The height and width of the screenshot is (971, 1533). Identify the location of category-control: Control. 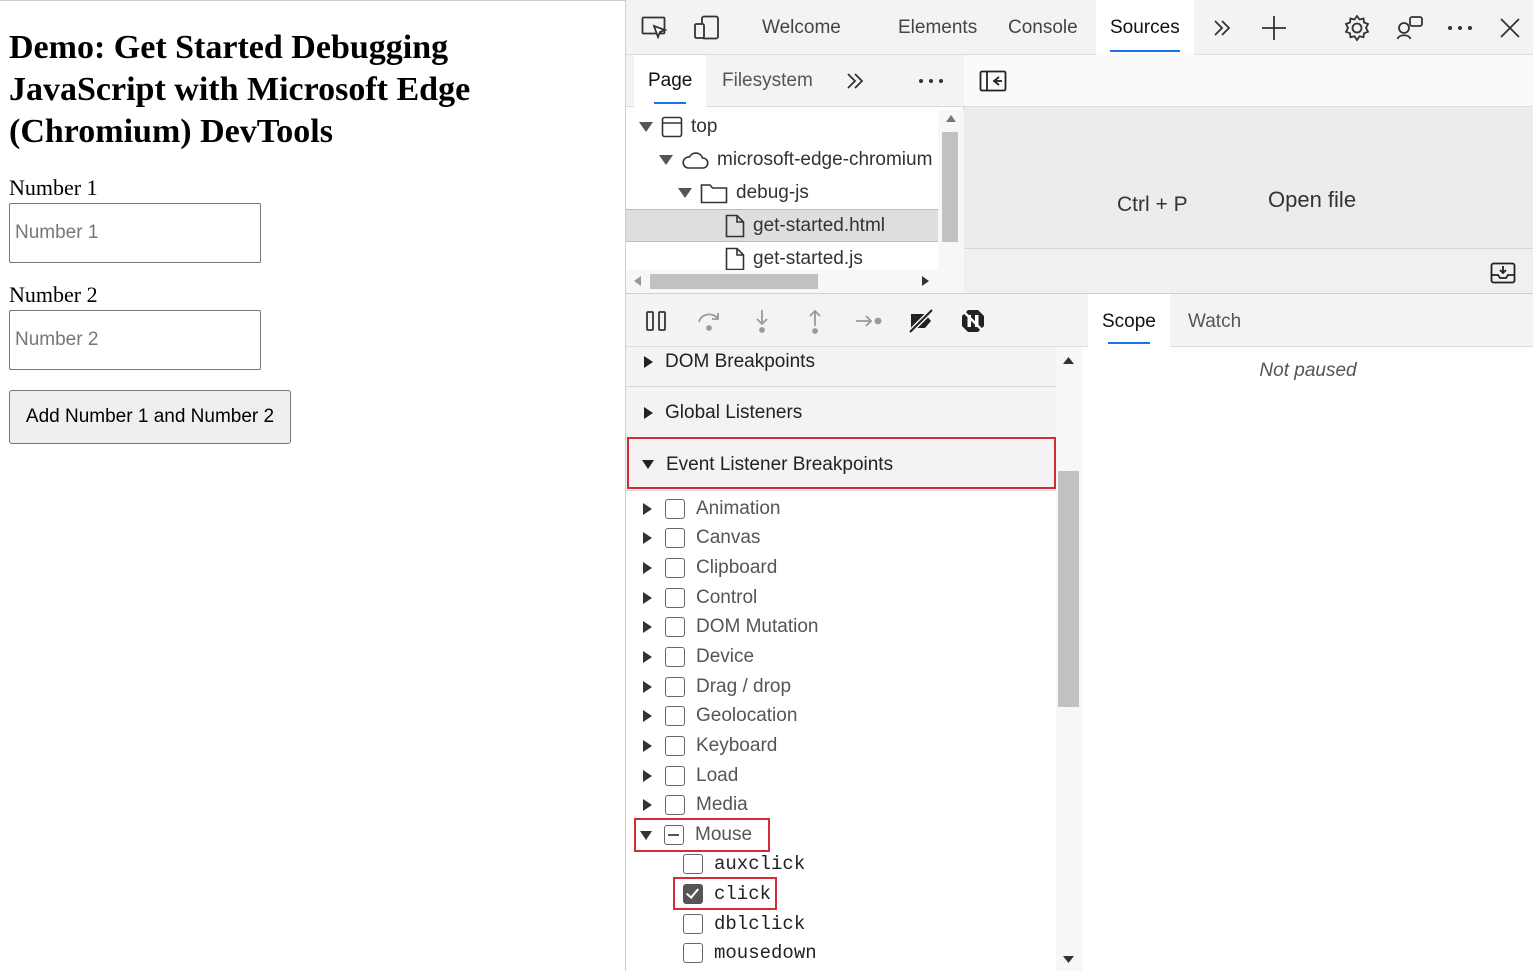
(841, 598).